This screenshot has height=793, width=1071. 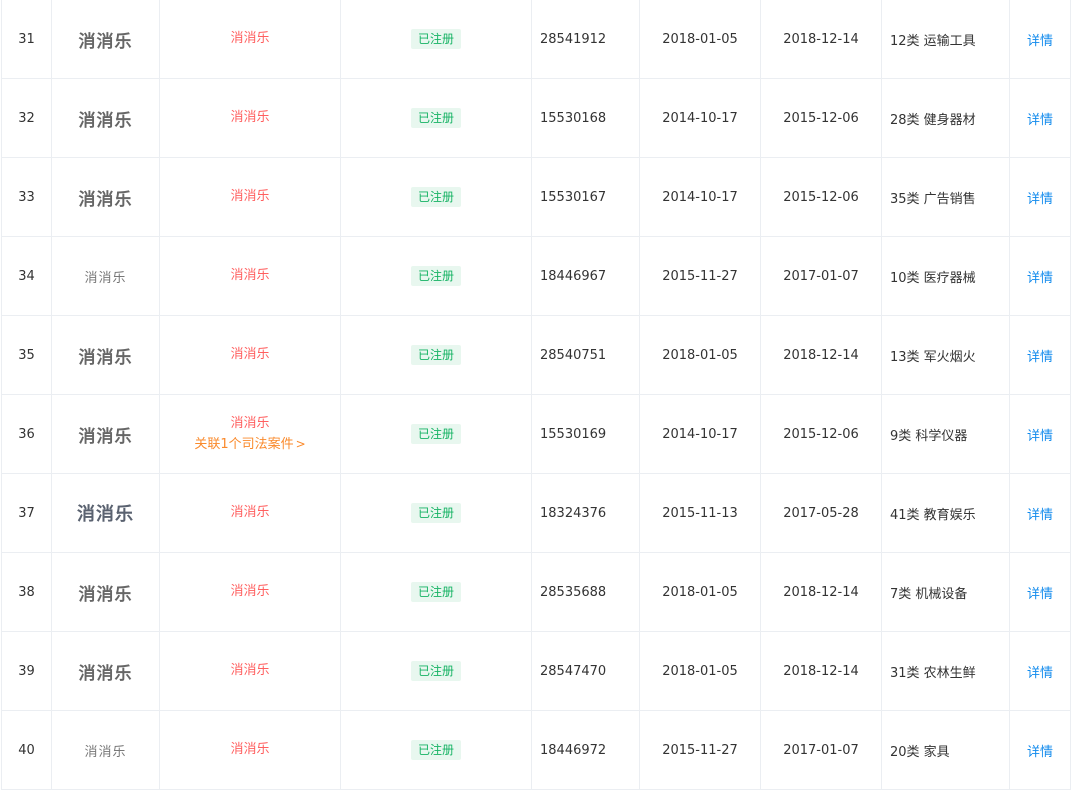 What do you see at coordinates (585, 513) in the screenshot?
I see `application-number: 18324376` at bounding box center [585, 513].